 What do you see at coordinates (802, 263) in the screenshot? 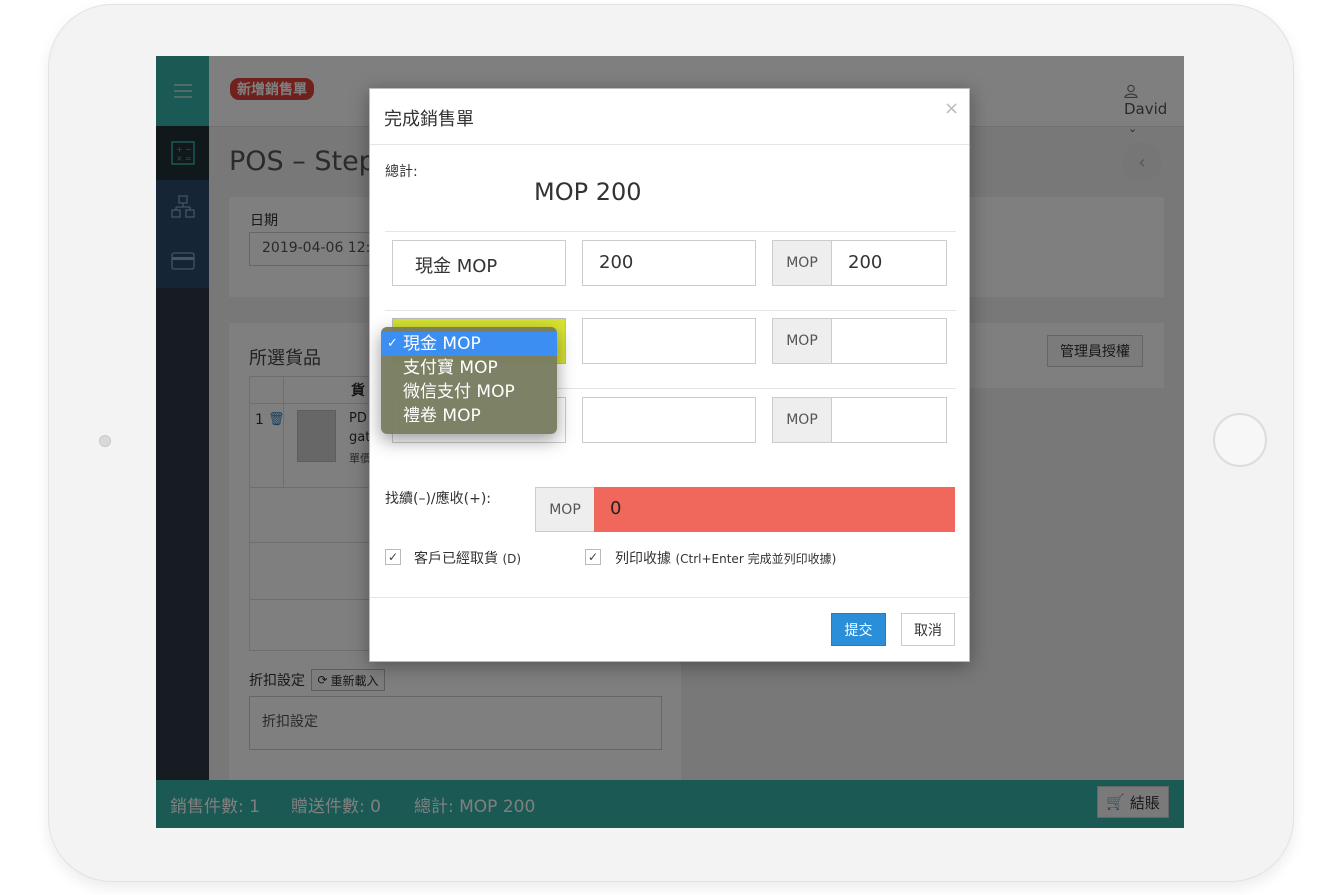
I see `payment-currency-1: MOP` at bounding box center [802, 263].